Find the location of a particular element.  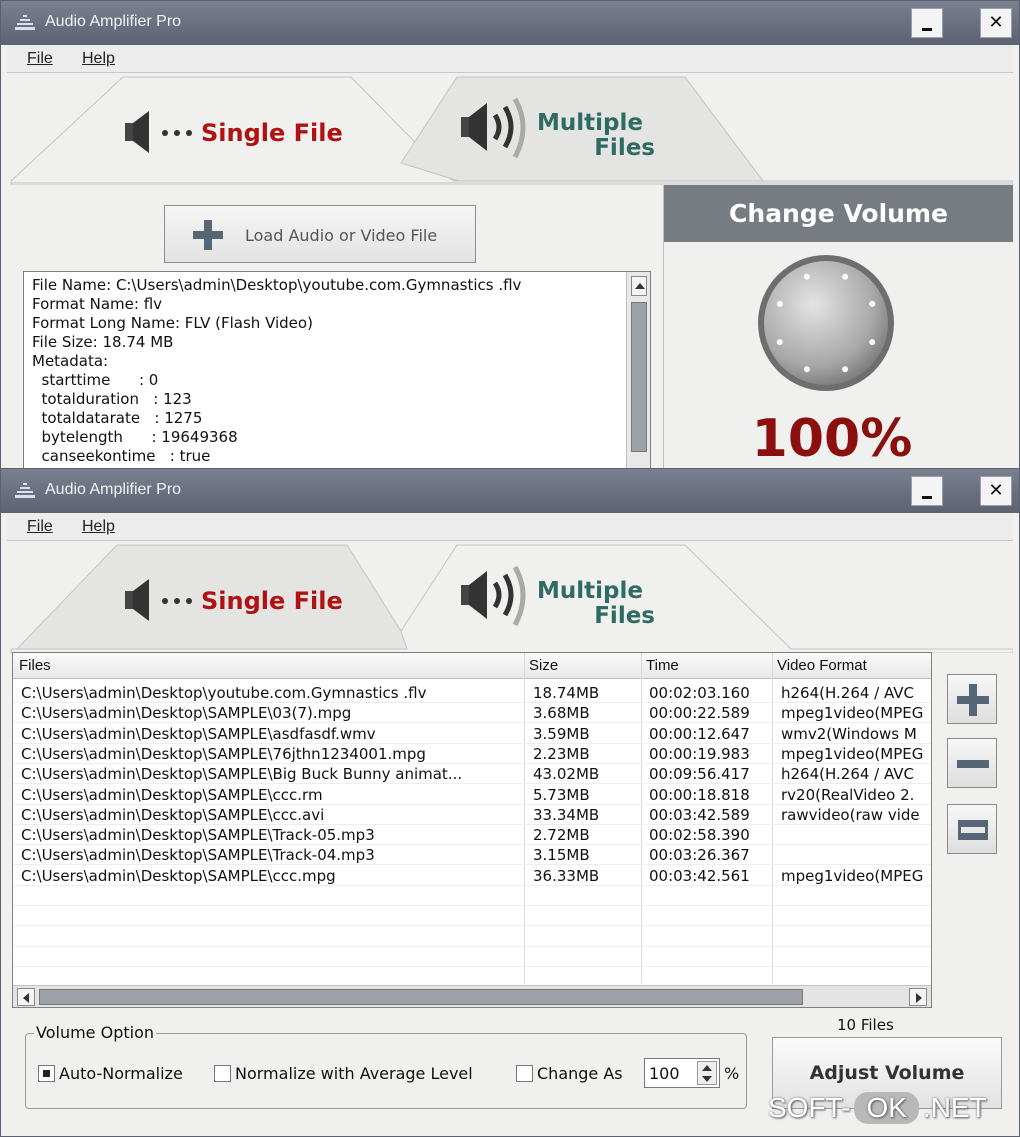

watermark-left: SOFT- is located at coordinates (809, 1107).